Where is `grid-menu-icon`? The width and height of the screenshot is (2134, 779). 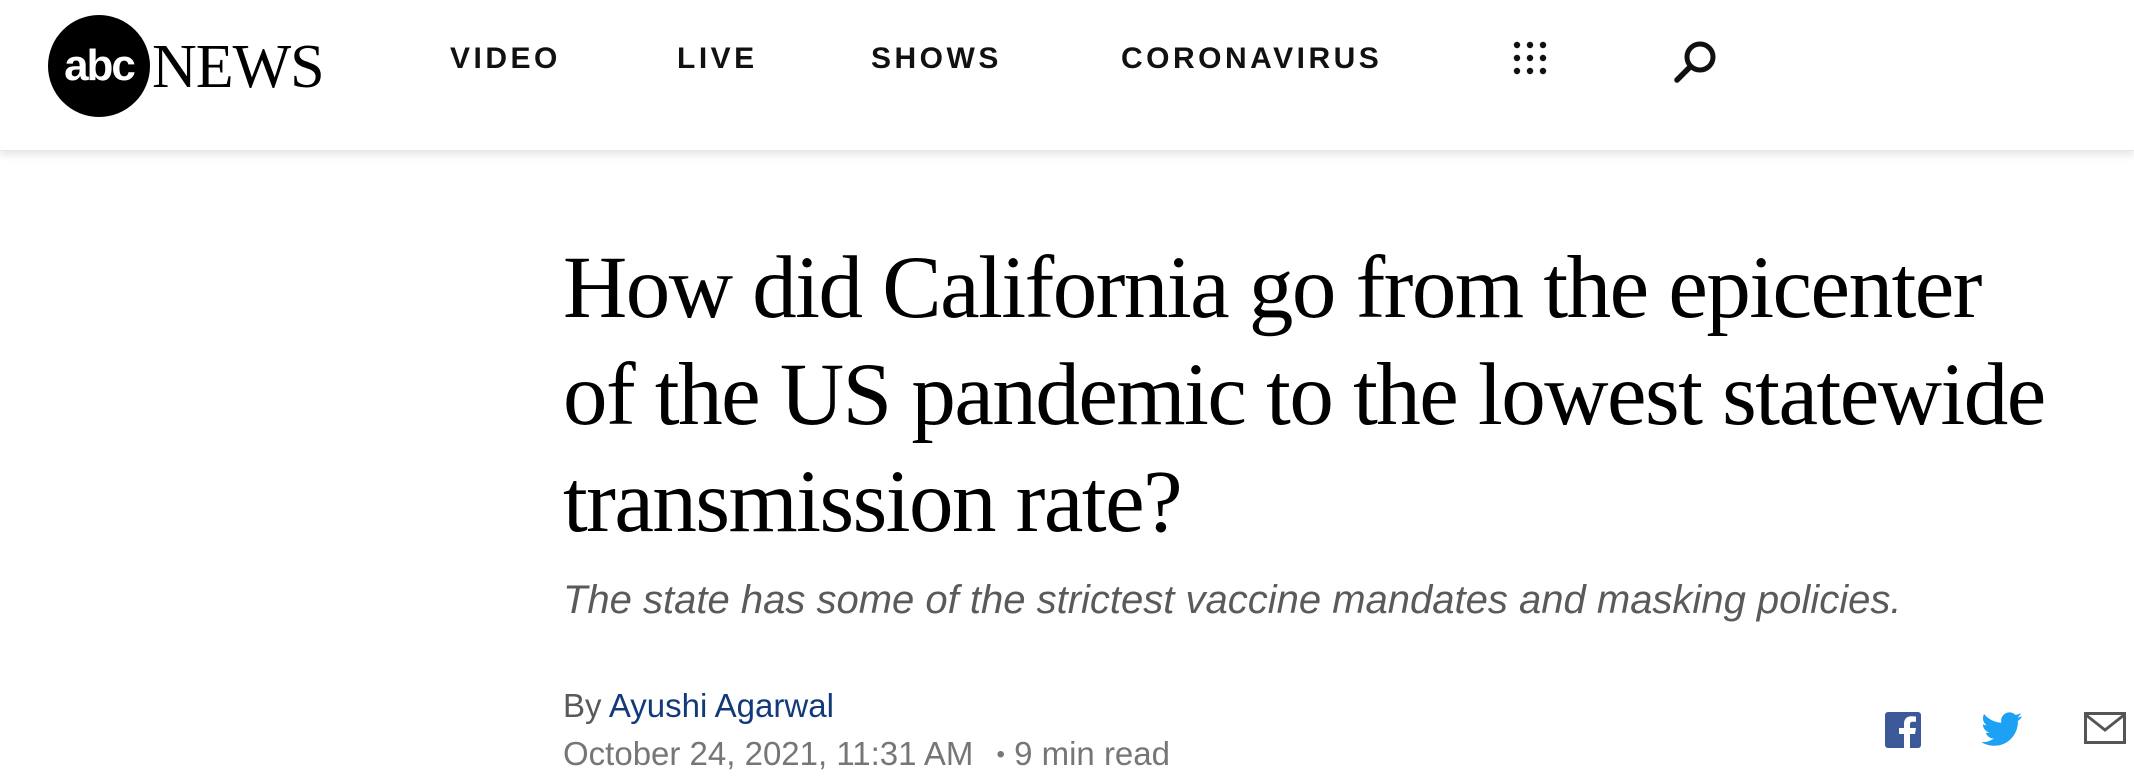 grid-menu-icon is located at coordinates (1533, 61).